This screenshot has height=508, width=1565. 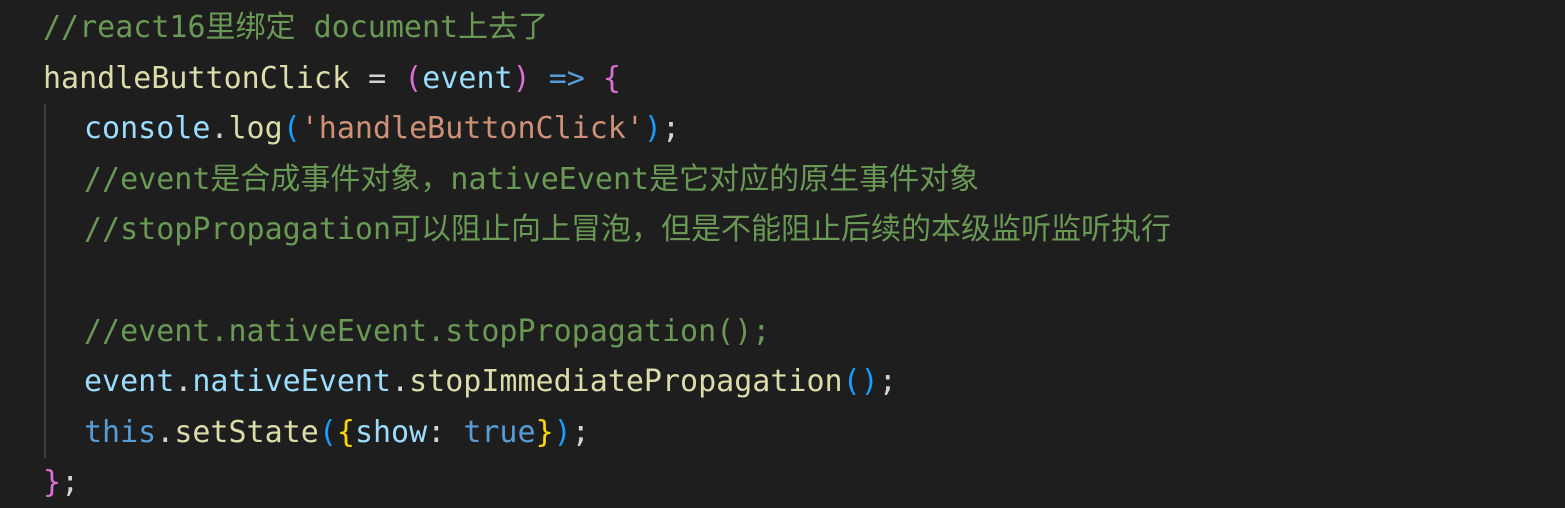 What do you see at coordinates (391, 432) in the screenshot?
I see `object-key: show` at bounding box center [391, 432].